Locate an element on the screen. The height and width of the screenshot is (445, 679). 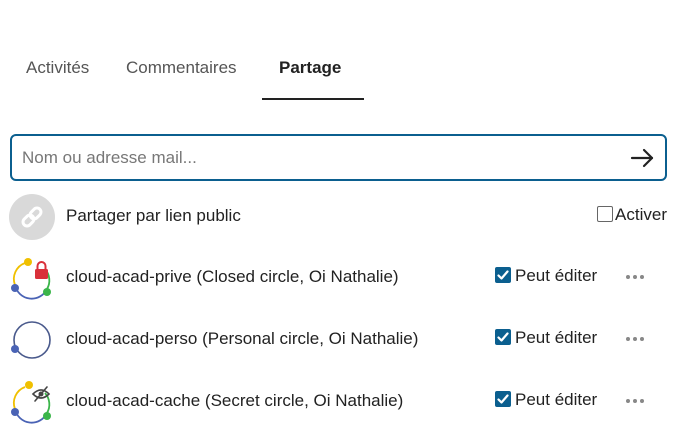
public-link-toggle: Activer is located at coordinates (632, 216).